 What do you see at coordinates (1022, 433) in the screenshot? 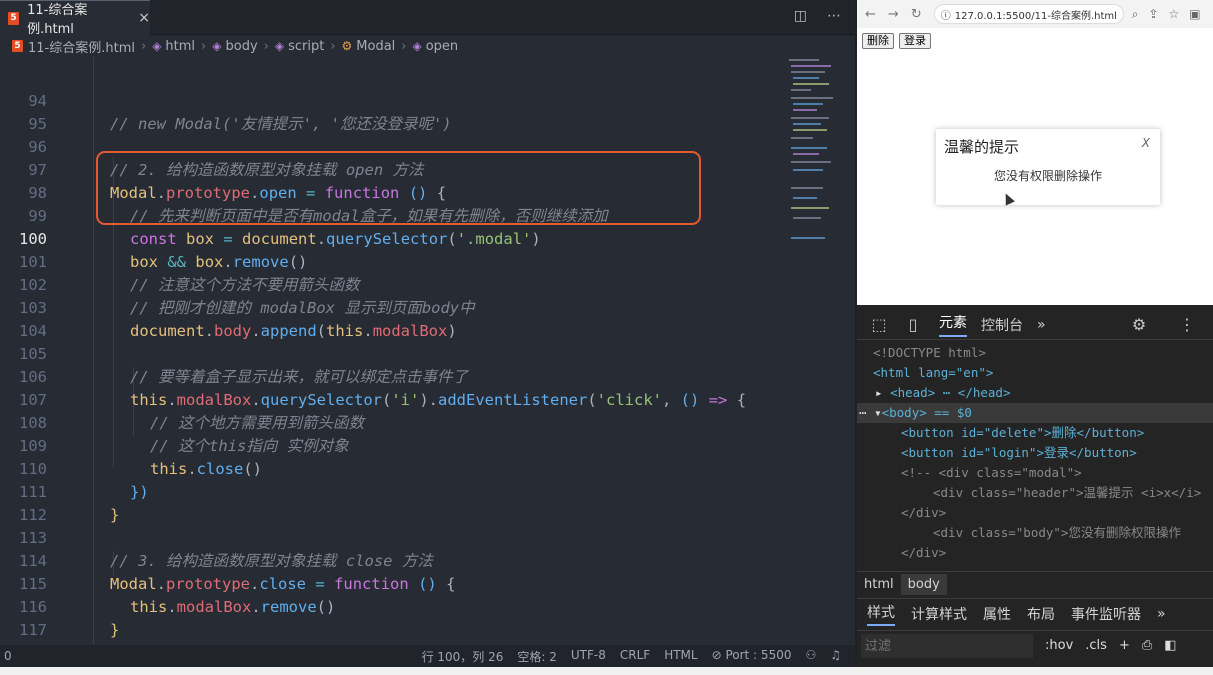
I see `dom-node: <button id="delete">删除</button>` at bounding box center [1022, 433].